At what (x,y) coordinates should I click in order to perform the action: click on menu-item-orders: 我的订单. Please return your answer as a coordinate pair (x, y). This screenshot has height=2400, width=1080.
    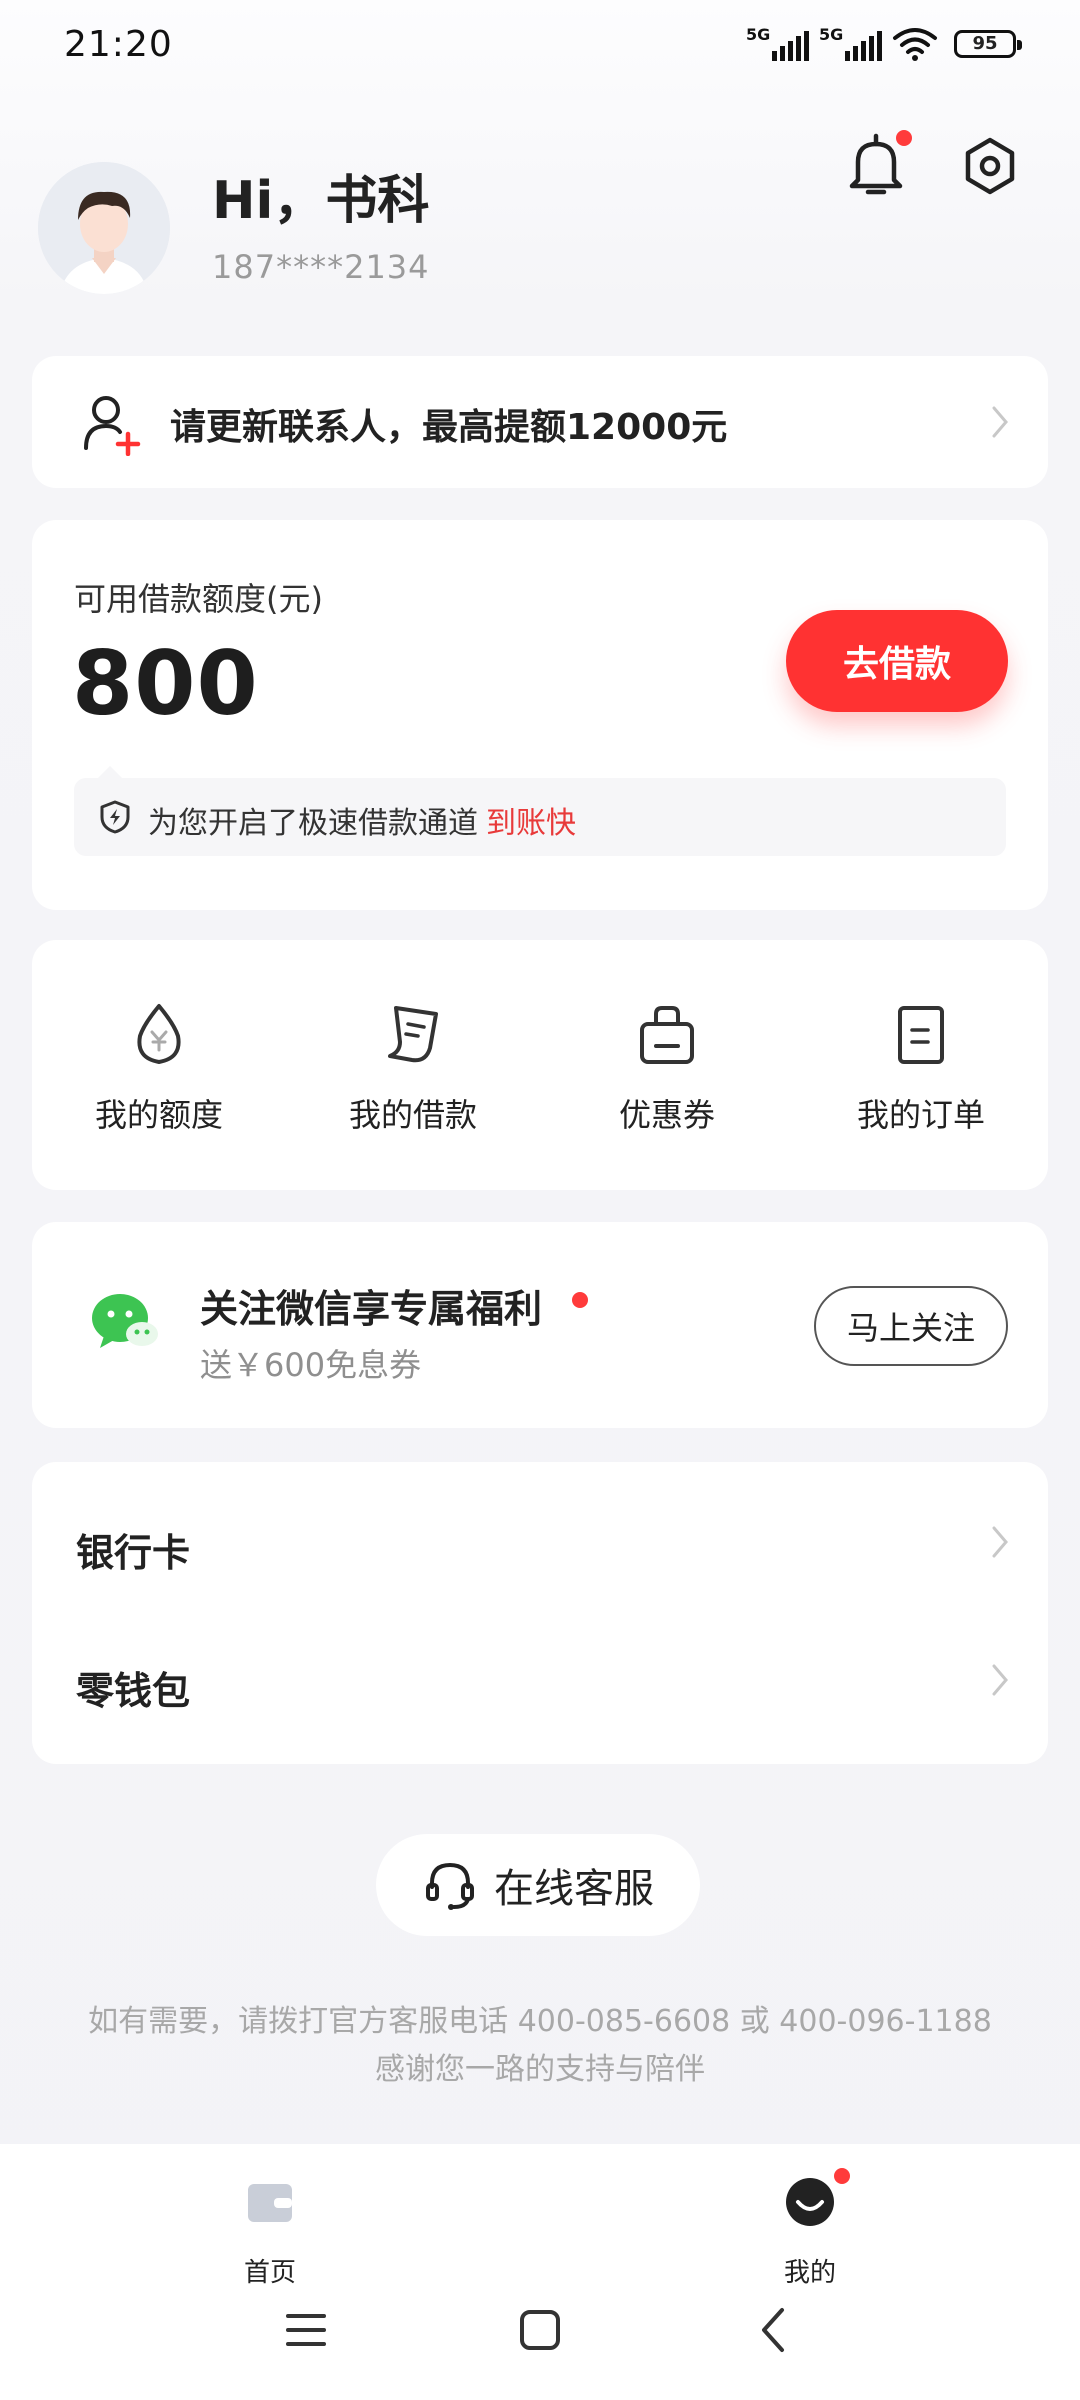
    Looking at the image, I should click on (921, 1065).